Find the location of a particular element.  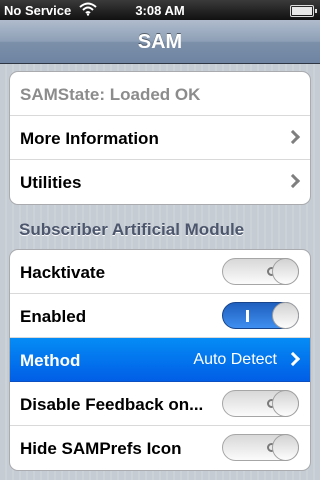

hide-icon-row: Hide SAMPrefs Icon is located at coordinates (160, 448).